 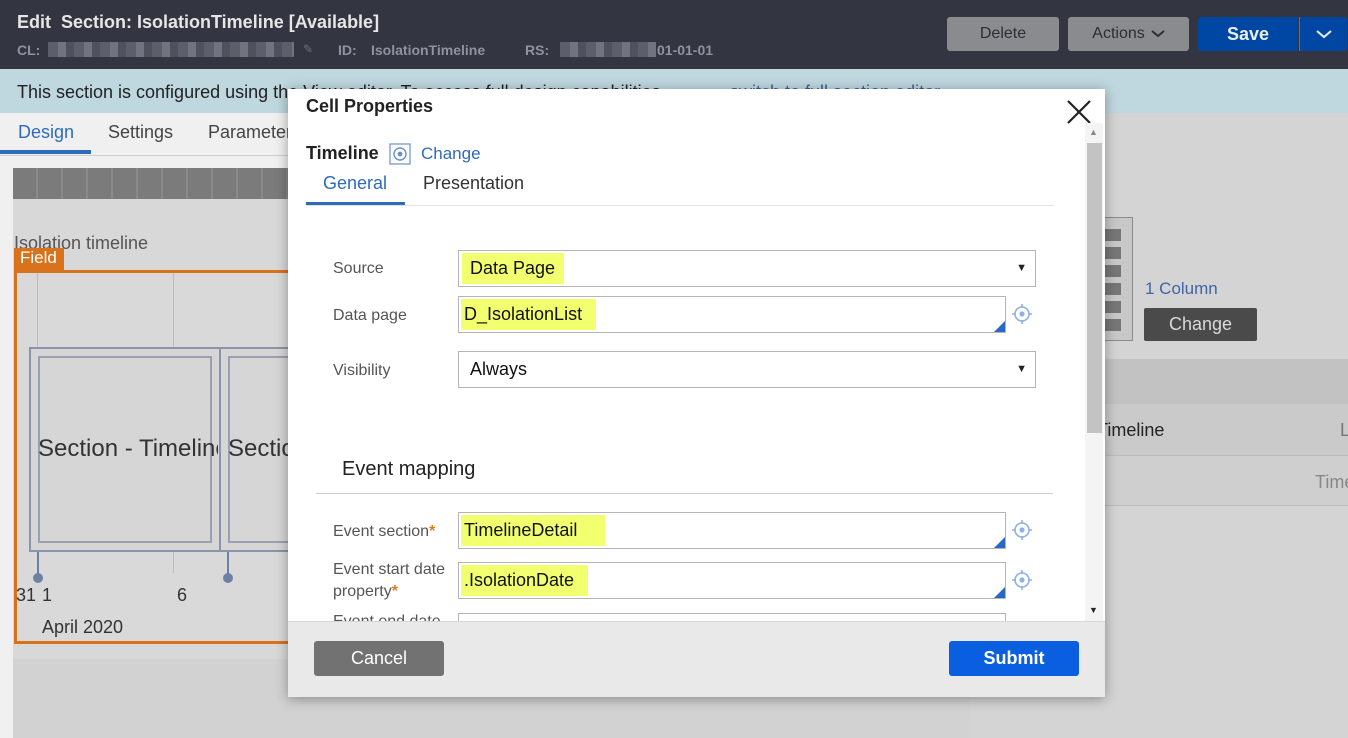 What do you see at coordinates (1003, 34) in the screenshot?
I see `delete-button: Delete` at bounding box center [1003, 34].